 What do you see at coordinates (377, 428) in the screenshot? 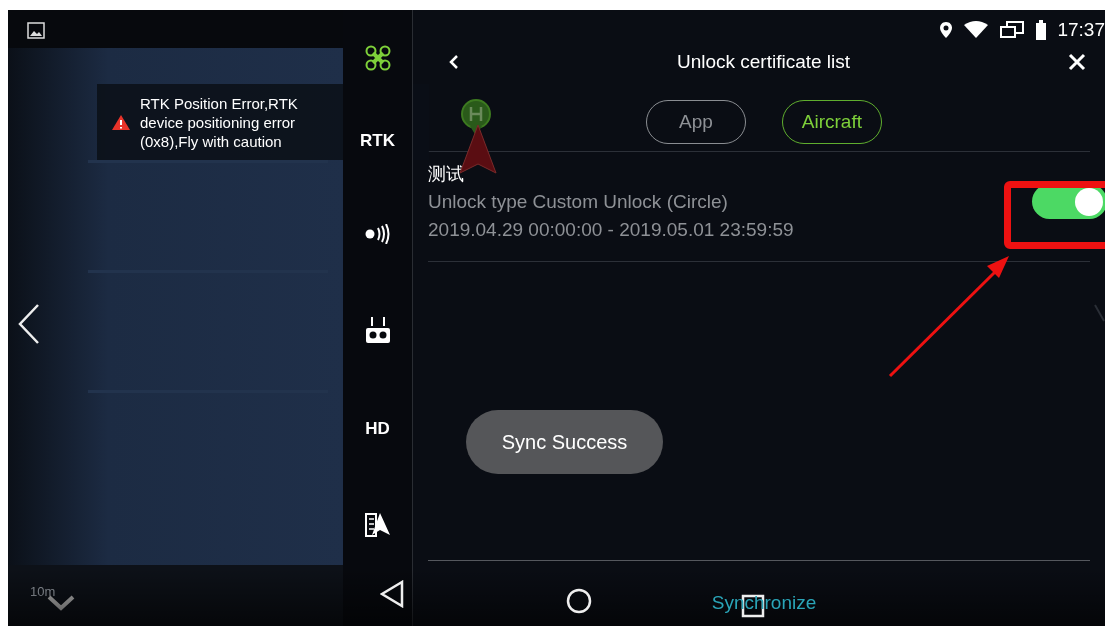
I see `sidebar-label: HD` at bounding box center [377, 428].